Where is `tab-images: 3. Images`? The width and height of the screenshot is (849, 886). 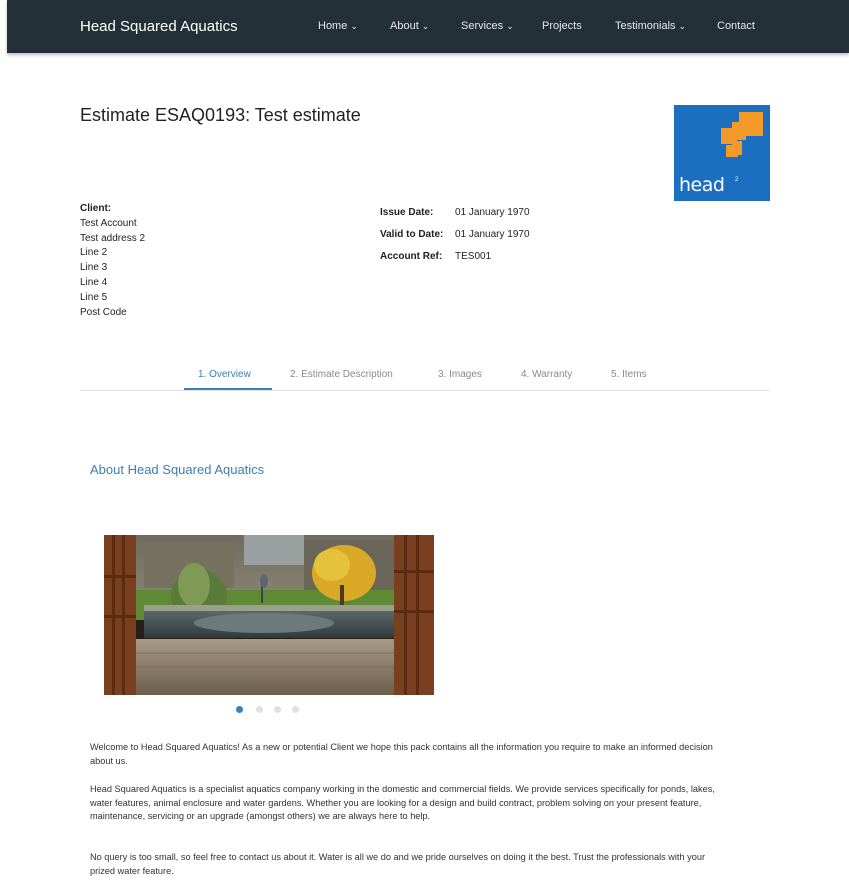 tab-images: 3. Images is located at coordinates (460, 374).